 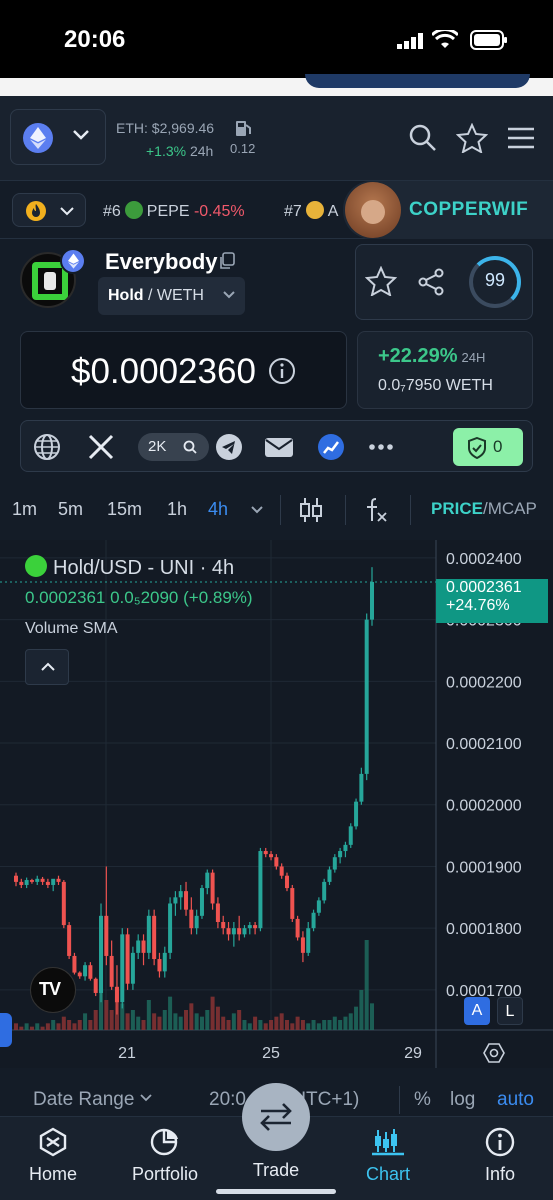 What do you see at coordinates (448, 210) in the screenshot?
I see `featured-token: COPPERWIF` at bounding box center [448, 210].